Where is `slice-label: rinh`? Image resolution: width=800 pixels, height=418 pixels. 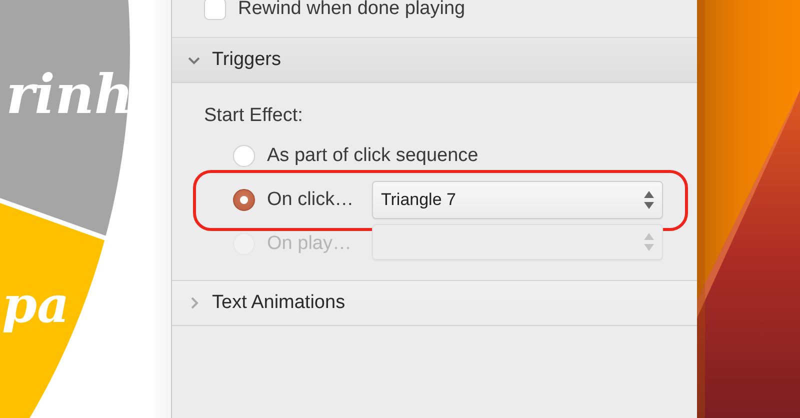
slice-label: rinh is located at coordinates (70, 94).